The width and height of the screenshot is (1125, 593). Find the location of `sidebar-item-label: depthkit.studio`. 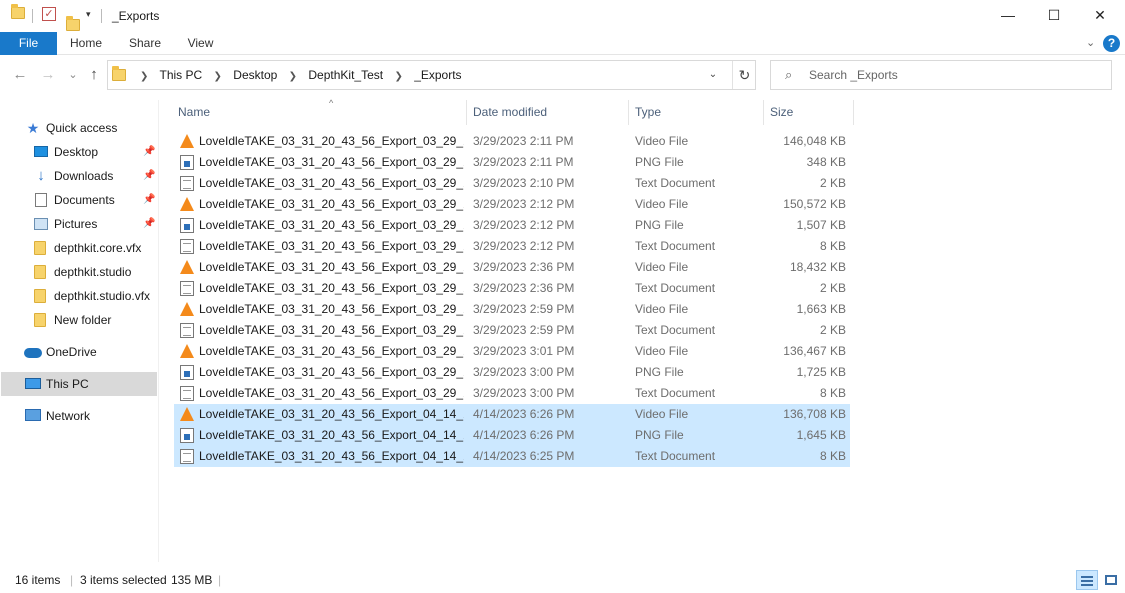

sidebar-item-label: depthkit.studio is located at coordinates (93, 272).